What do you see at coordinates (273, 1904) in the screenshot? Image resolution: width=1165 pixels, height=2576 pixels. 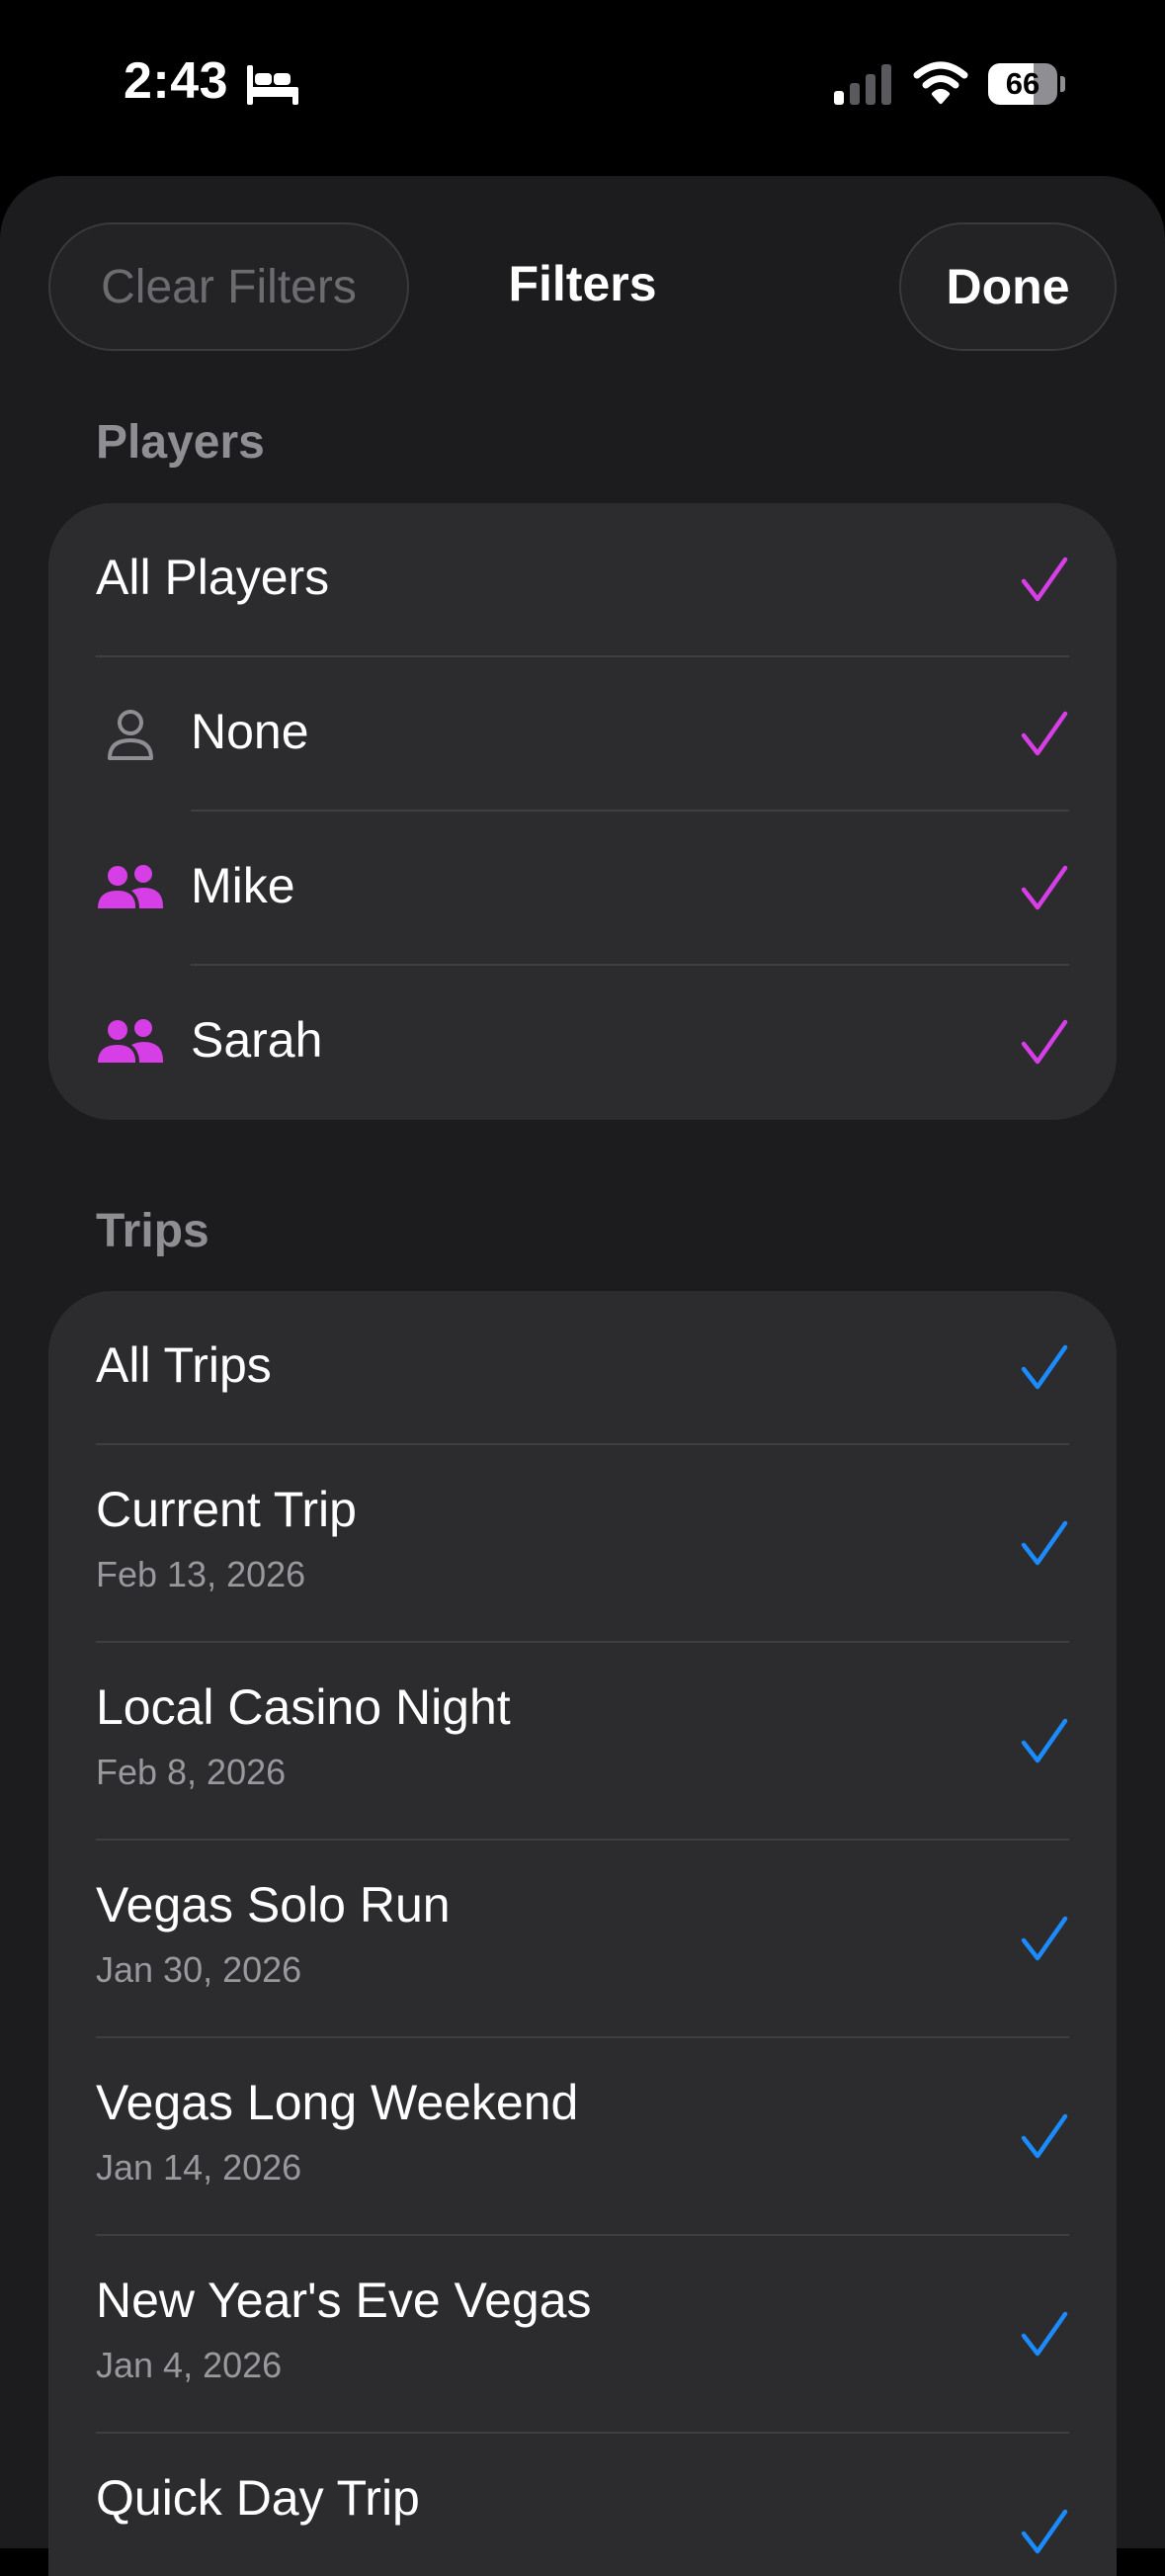 I see `trip-name: Vegas Solo Run` at bounding box center [273, 1904].